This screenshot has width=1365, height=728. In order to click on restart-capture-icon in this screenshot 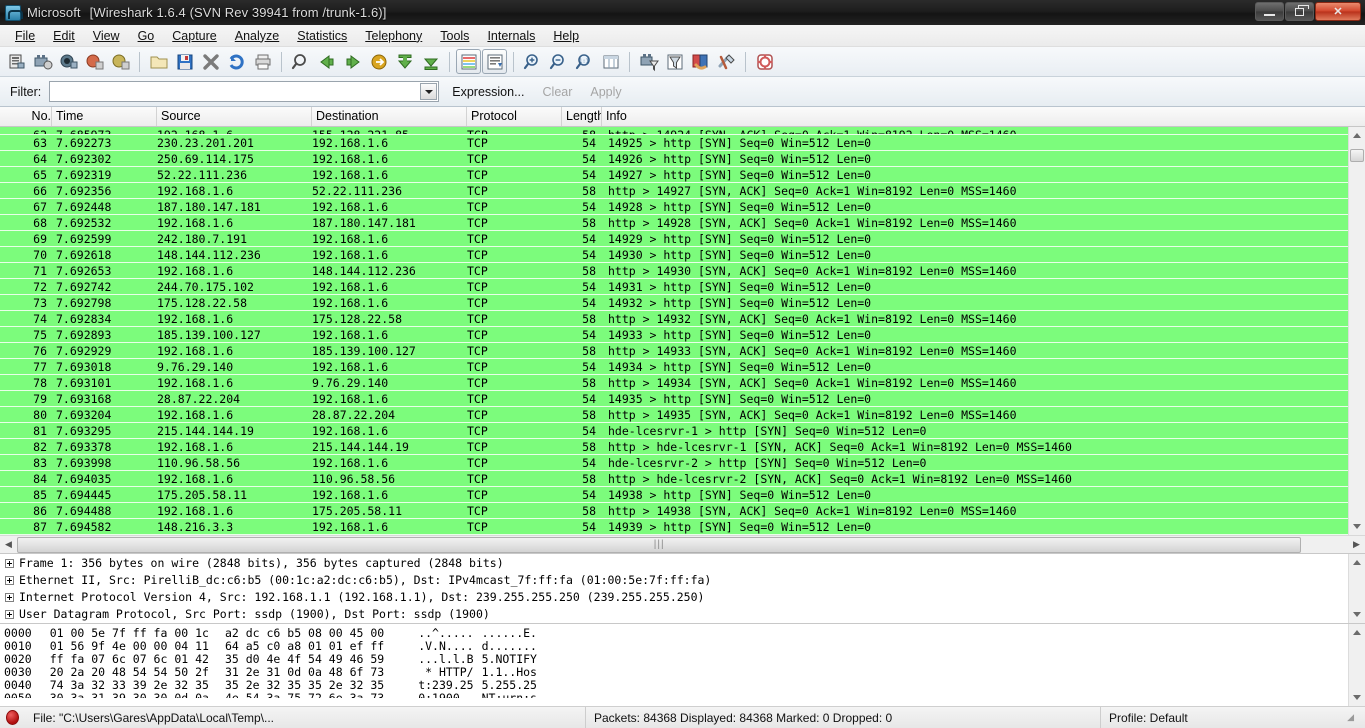, I will do `click(120, 61)`.